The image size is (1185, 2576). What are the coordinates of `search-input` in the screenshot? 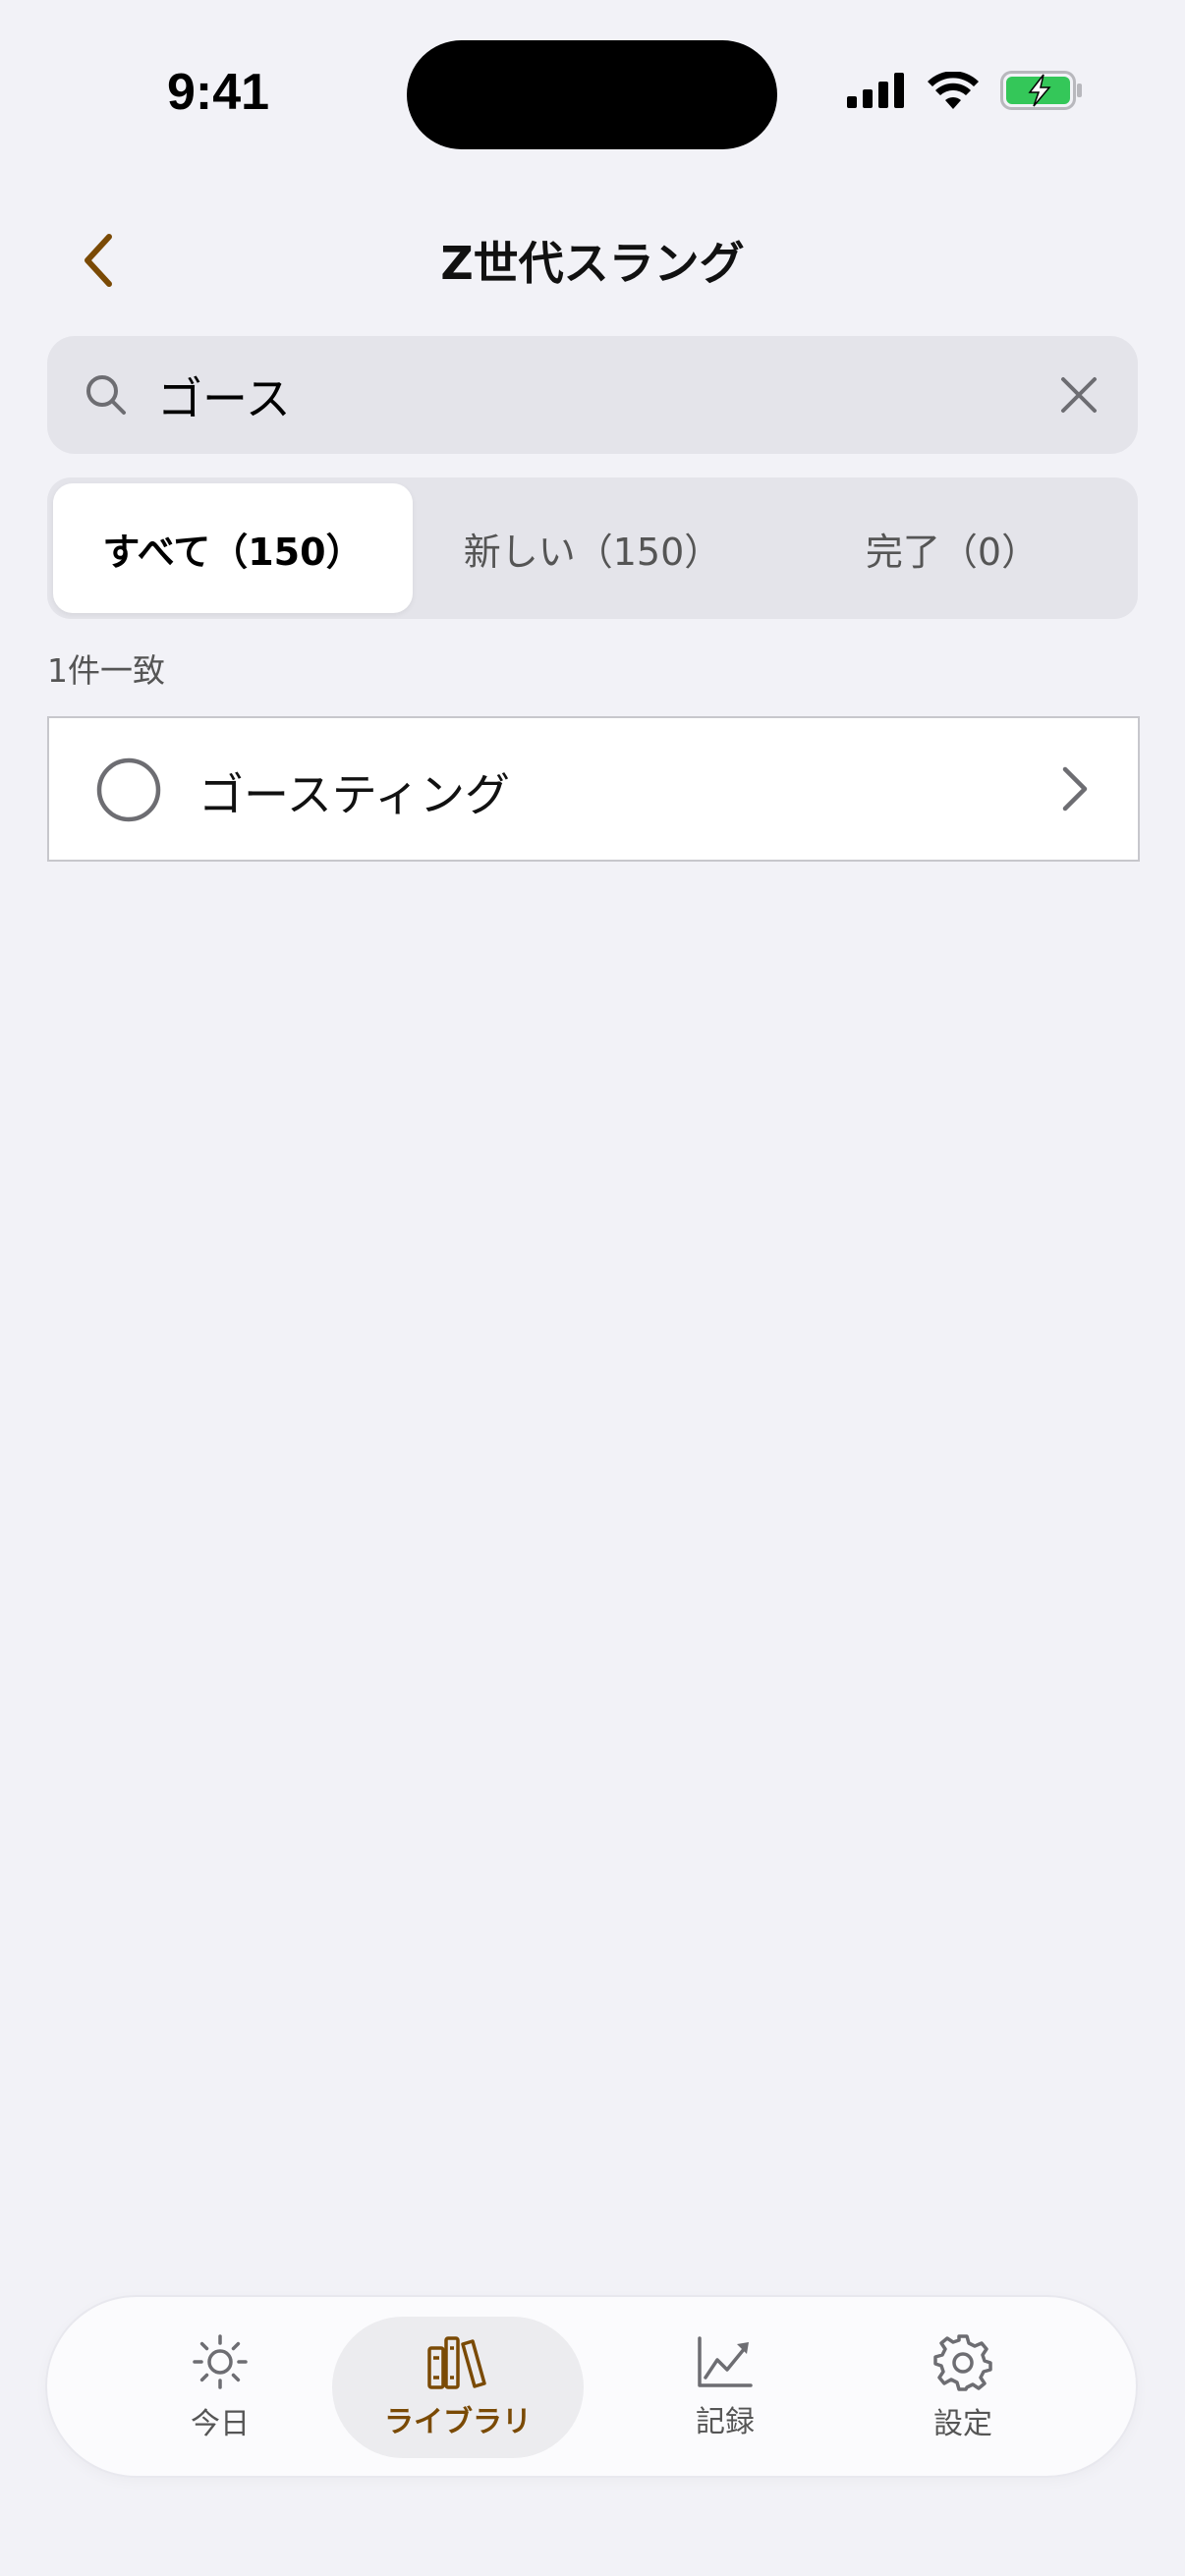 It's located at (600, 396).